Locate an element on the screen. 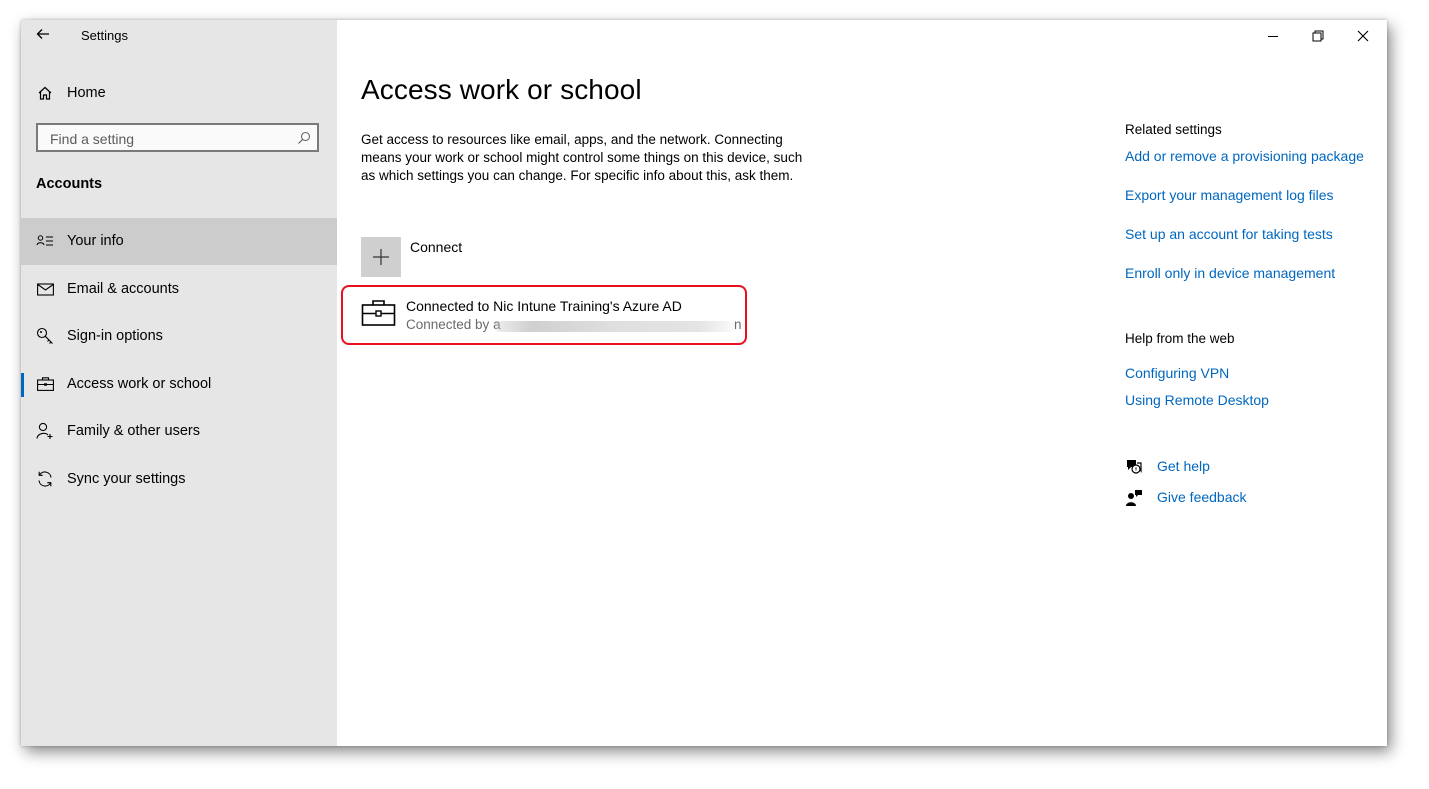 The height and width of the screenshot is (789, 1429). account-subtitle-prefix: Connected by is located at coordinates (450, 324).